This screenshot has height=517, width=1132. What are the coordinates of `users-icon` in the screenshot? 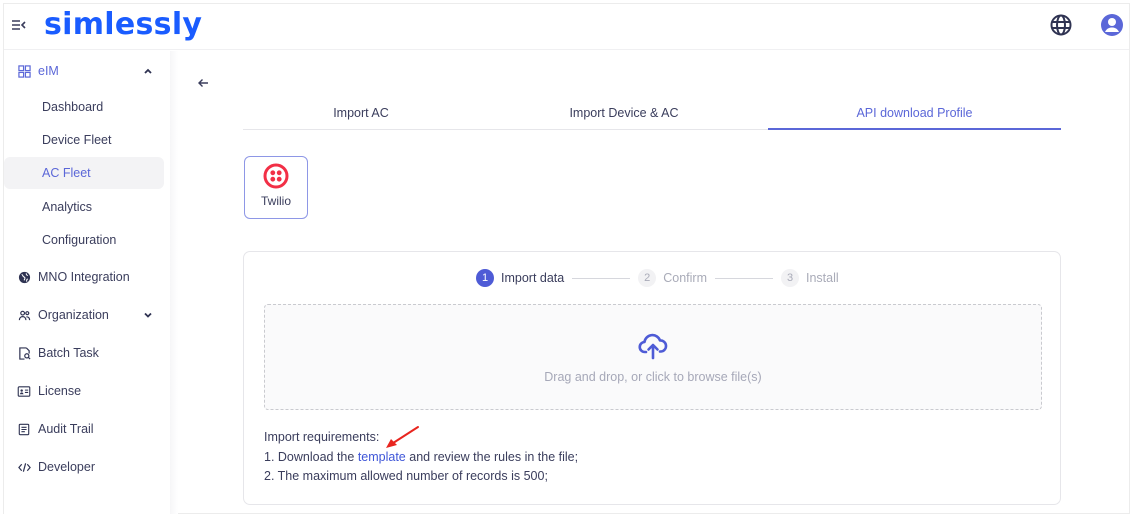 It's located at (24, 315).